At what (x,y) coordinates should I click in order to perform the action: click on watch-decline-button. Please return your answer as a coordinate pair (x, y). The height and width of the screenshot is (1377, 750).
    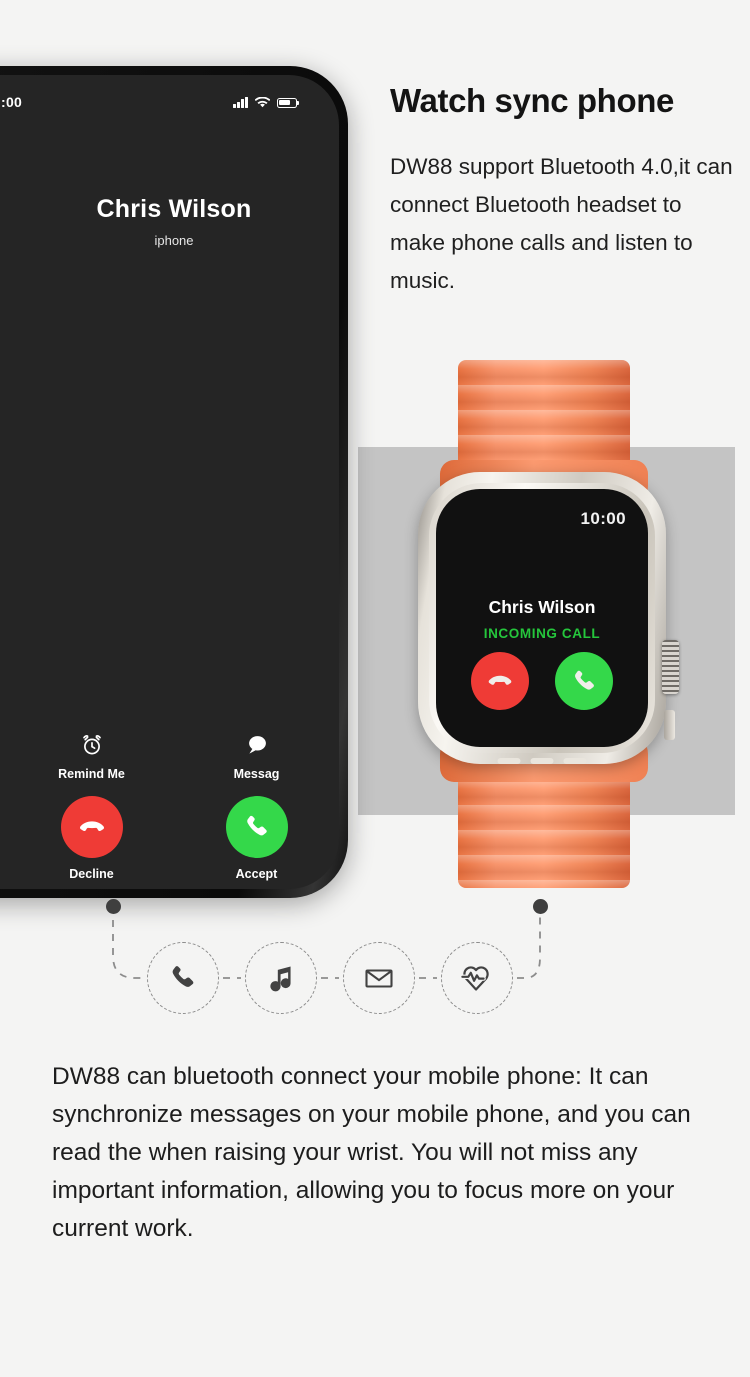
    Looking at the image, I should click on (500, 681).